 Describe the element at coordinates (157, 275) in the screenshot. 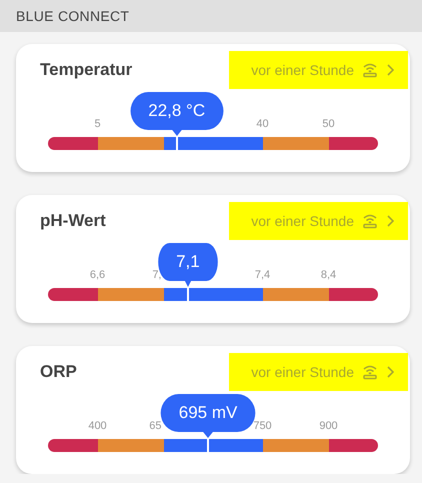

I see `scale-tick-label: 7,` at that location.